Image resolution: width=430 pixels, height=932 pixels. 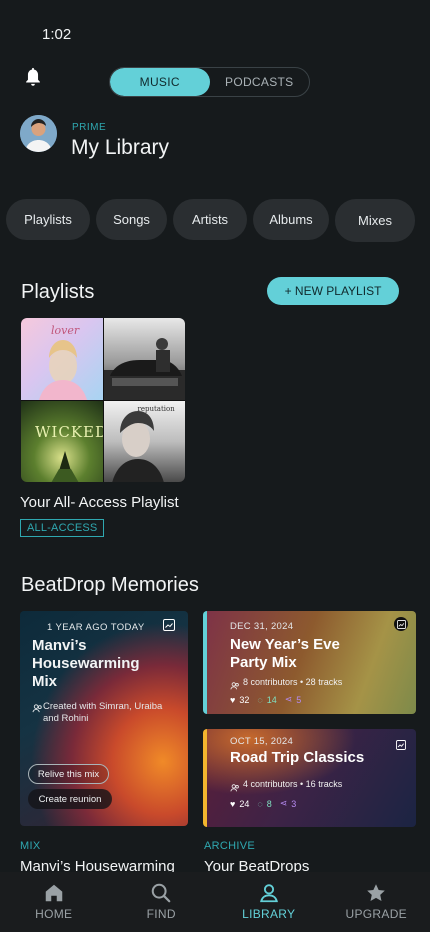 I want to click on card-meta: 4 contributors • 16 tracks, so click(x=293, y=784).